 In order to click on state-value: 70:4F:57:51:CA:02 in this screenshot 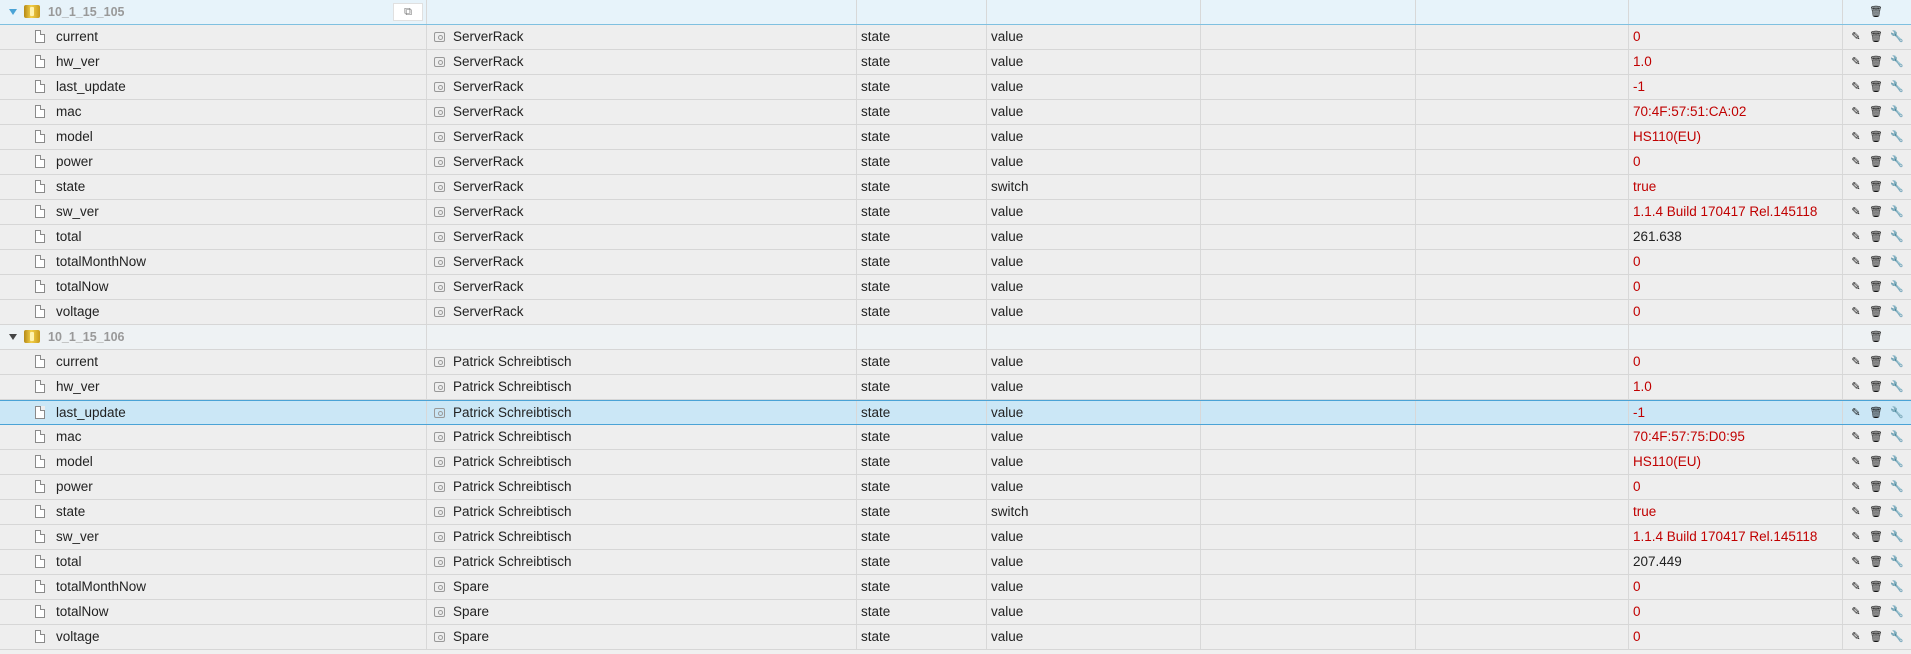, I will do `click(1689, 112)`.